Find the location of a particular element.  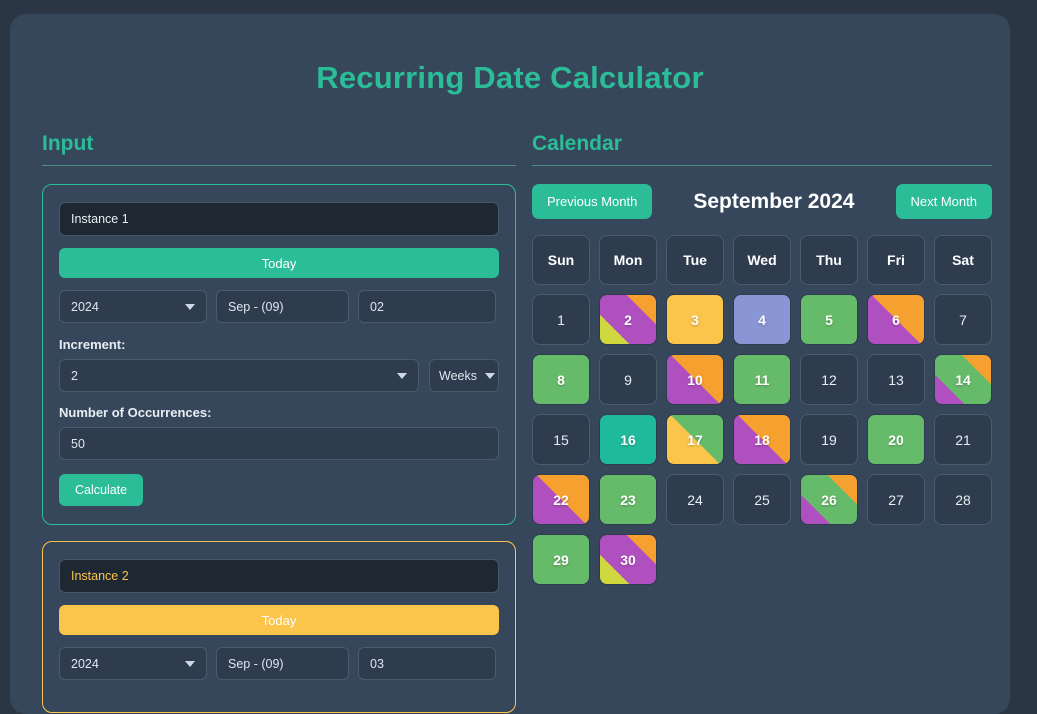

page-title: Recurring Date Calculator is located at coordinates (510, 77).